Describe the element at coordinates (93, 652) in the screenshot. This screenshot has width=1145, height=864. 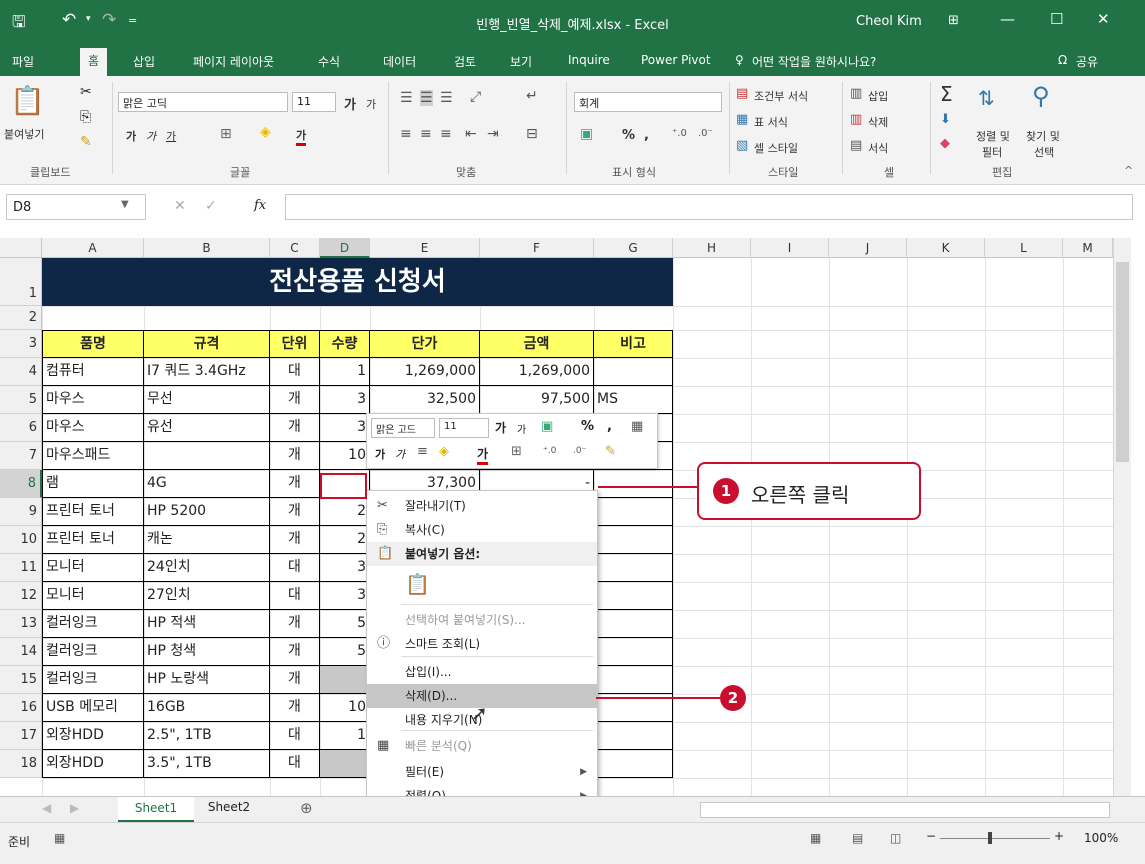
I see `cell-a14: 컬러잉크` at that location.